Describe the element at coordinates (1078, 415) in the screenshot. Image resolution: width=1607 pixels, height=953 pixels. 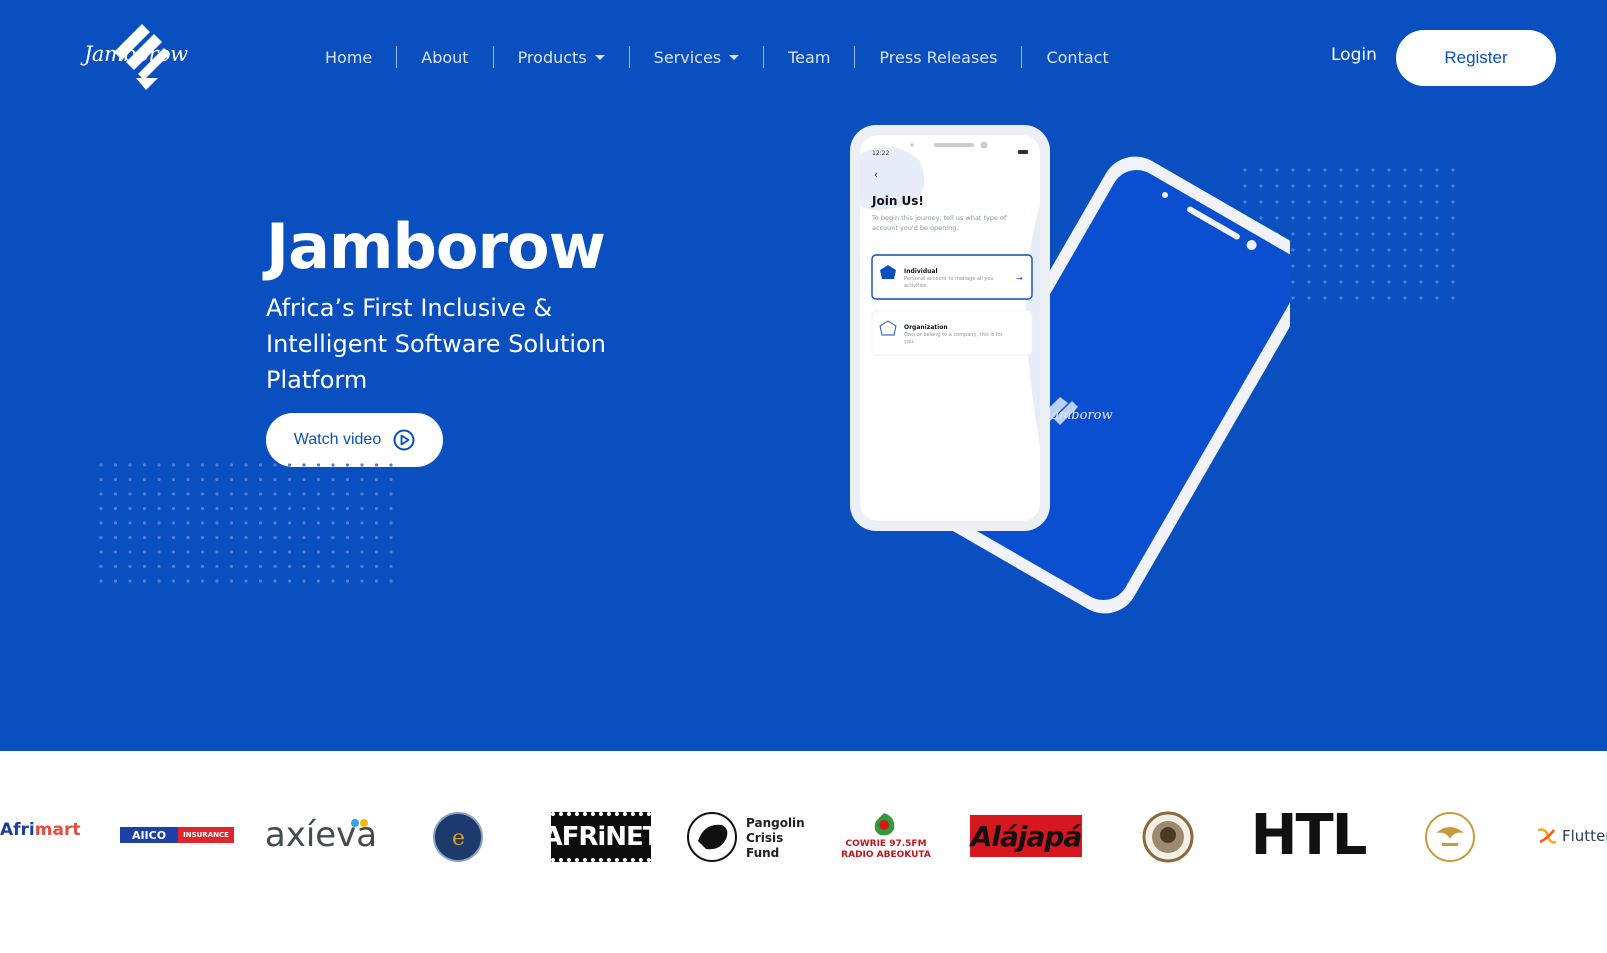
I see `back-phone-logo-text: Jamborow` at that location.